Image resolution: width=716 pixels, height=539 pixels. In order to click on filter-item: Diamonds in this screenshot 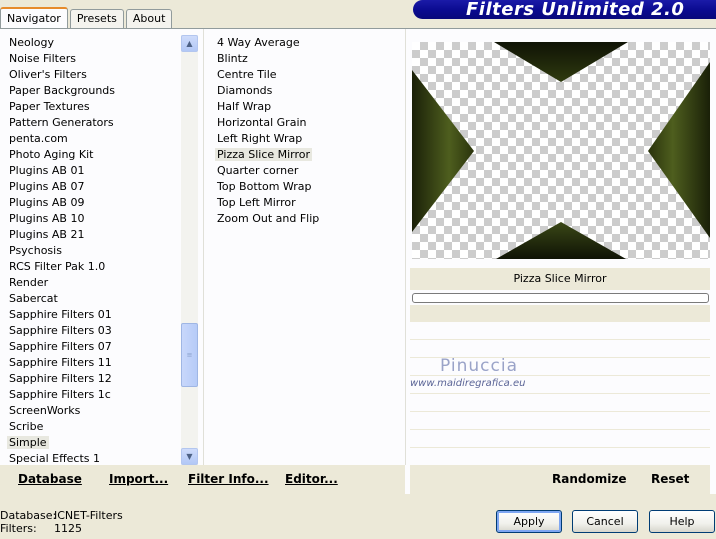, I will do `click(306, 91)`.